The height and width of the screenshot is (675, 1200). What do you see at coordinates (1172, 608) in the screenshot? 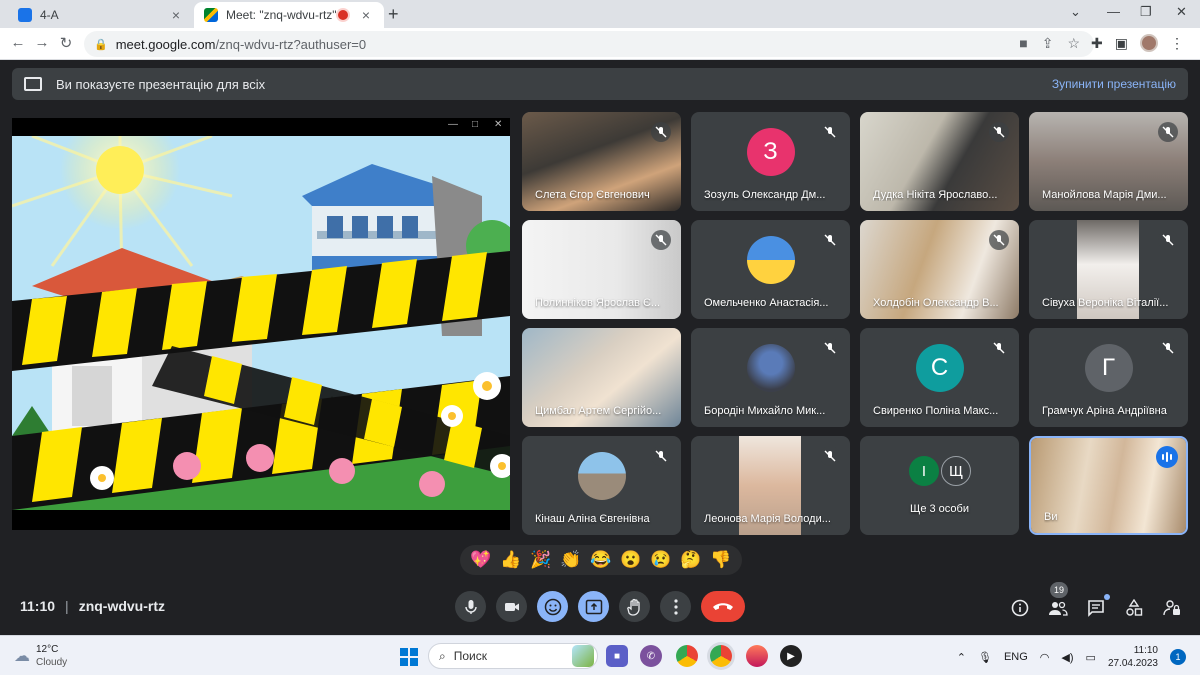
I see `host-controls-button` at bounding box center [1172, 608].